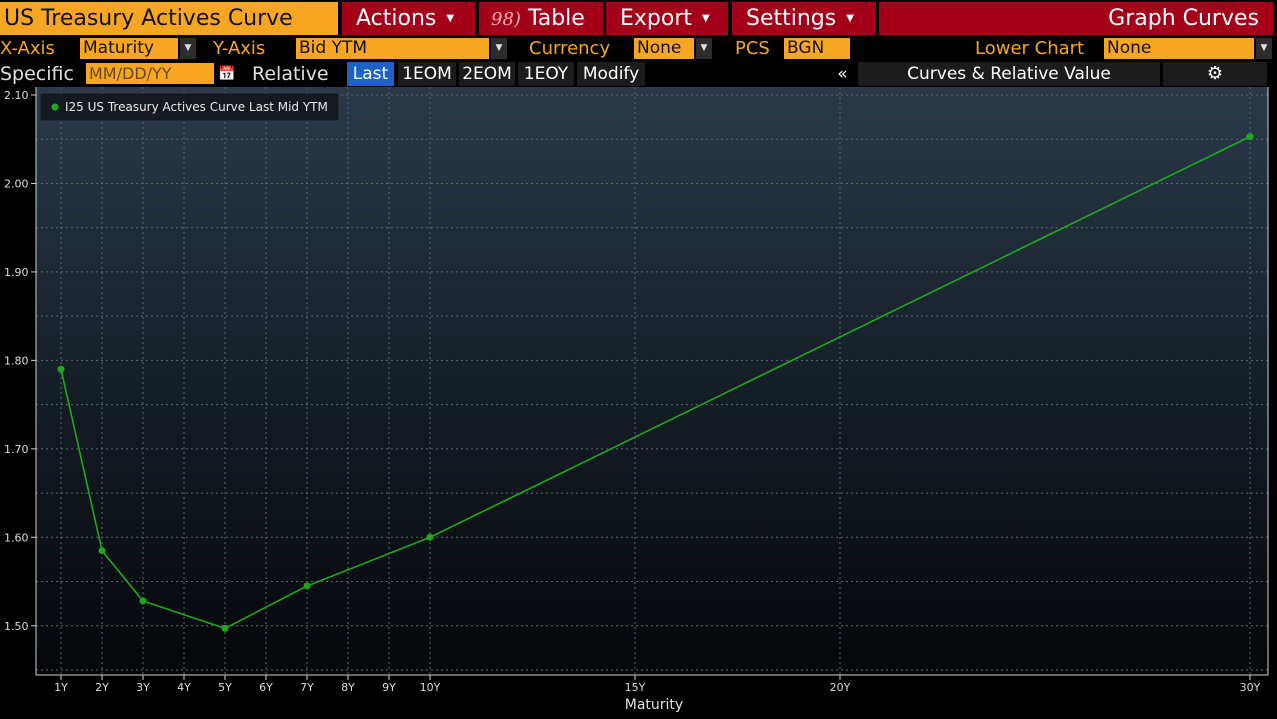 This screenshot has width=1277, height=719. I want to click on x-axis-select: Maturity, so click(129, 48).